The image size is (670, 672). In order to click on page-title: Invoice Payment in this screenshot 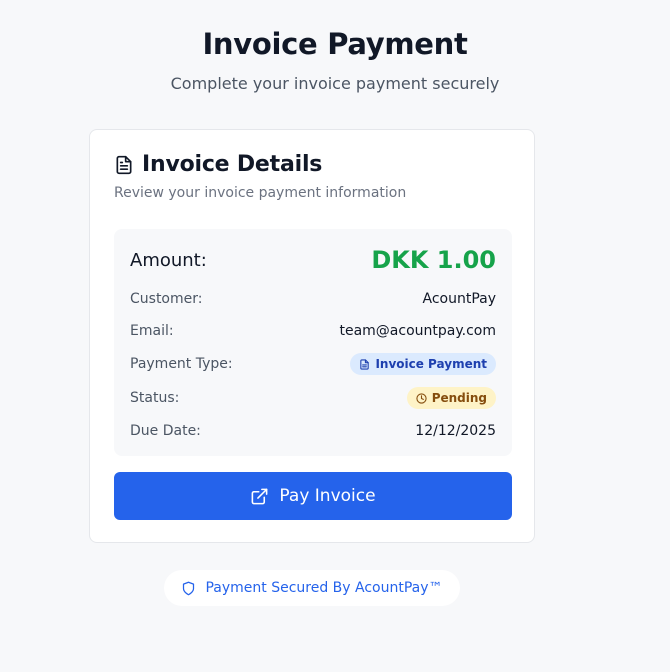, I will do `click(335, 44)`.